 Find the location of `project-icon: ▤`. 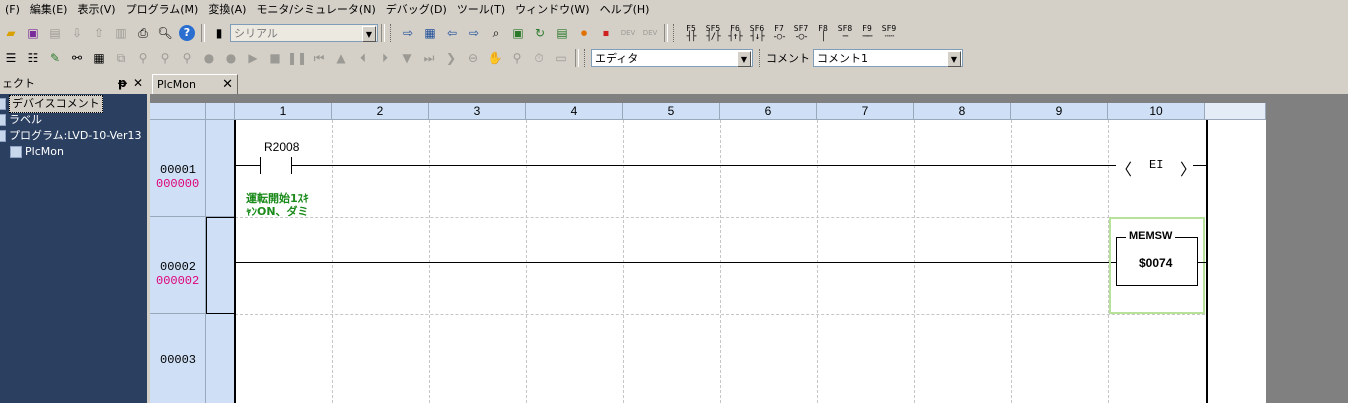

project-icon: ▤ is located at coordinates (55, 33).